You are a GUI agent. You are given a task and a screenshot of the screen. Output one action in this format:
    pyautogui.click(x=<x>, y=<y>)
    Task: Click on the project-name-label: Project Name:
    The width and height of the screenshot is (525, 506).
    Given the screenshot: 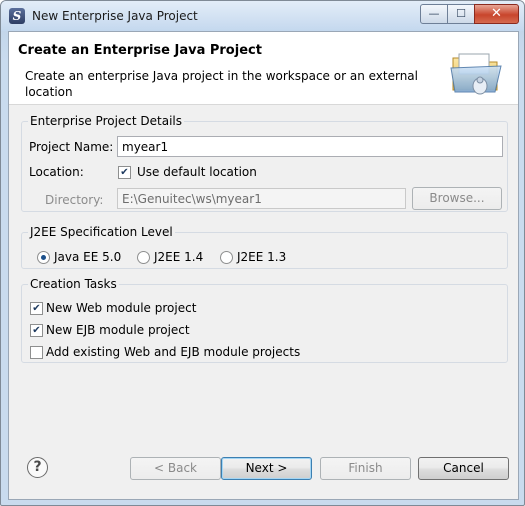 What is the action you would take?
    pyautogui.click(x=71, y=147)
    